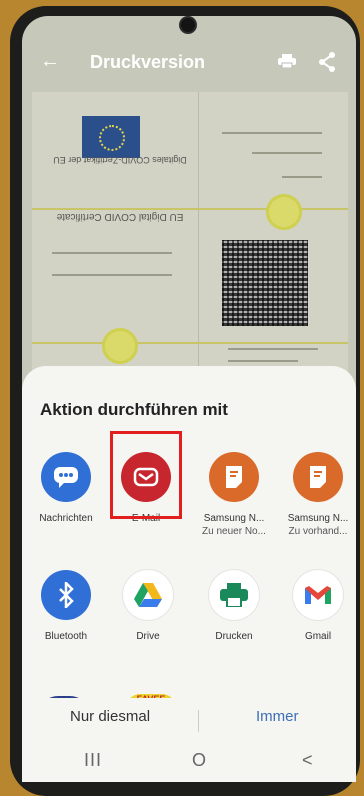 The image size is (364, 796). I want to click on app-label: Bluetooth, so click(66, 636).